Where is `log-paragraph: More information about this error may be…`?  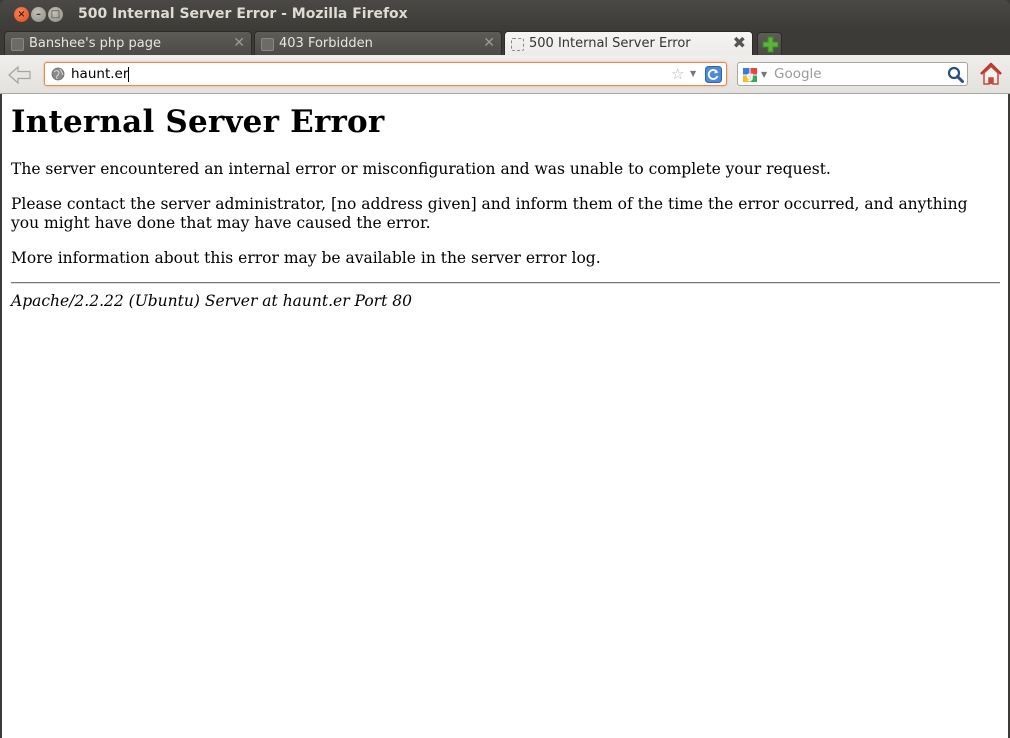 log-paragraph: More information about this error may be… is located at coordinates (306, 258).